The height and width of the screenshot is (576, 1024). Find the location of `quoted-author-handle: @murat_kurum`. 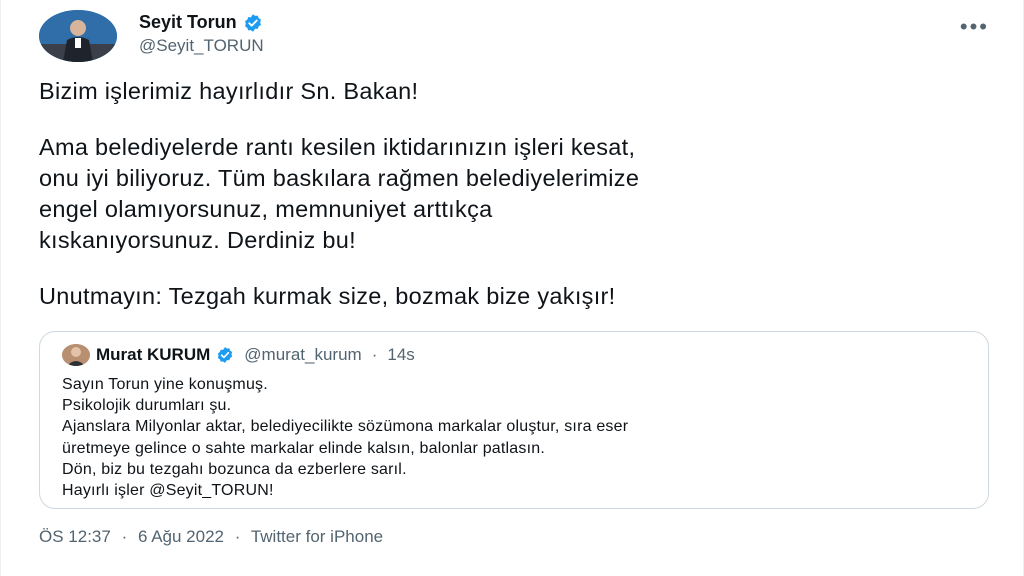

quoted-author-handle: @murat_kurum is located at coordinates (303, 354).